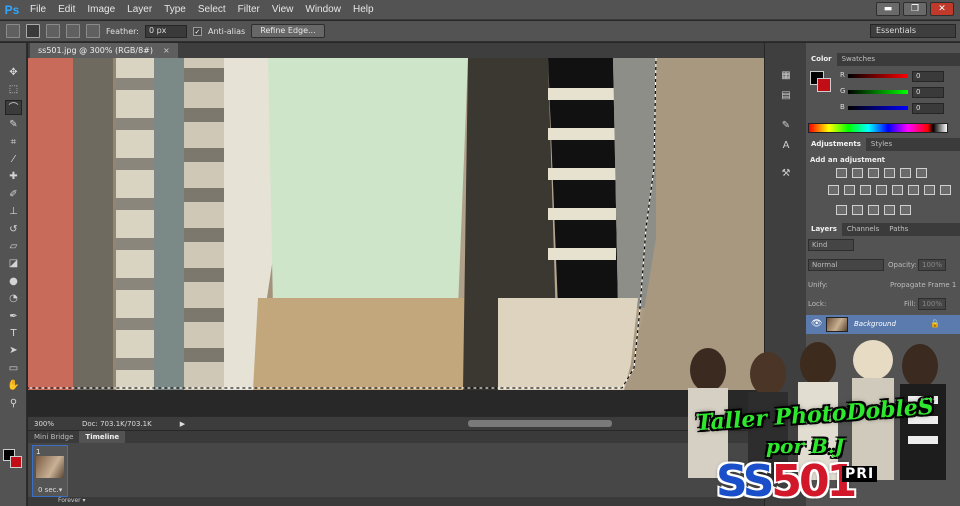 The width and height of the screenshot is (960, 506). What do you see at coordinates (13, 31) in the screenshot?
I see `lasso-preset-icon` at bounding box center [13, 31].